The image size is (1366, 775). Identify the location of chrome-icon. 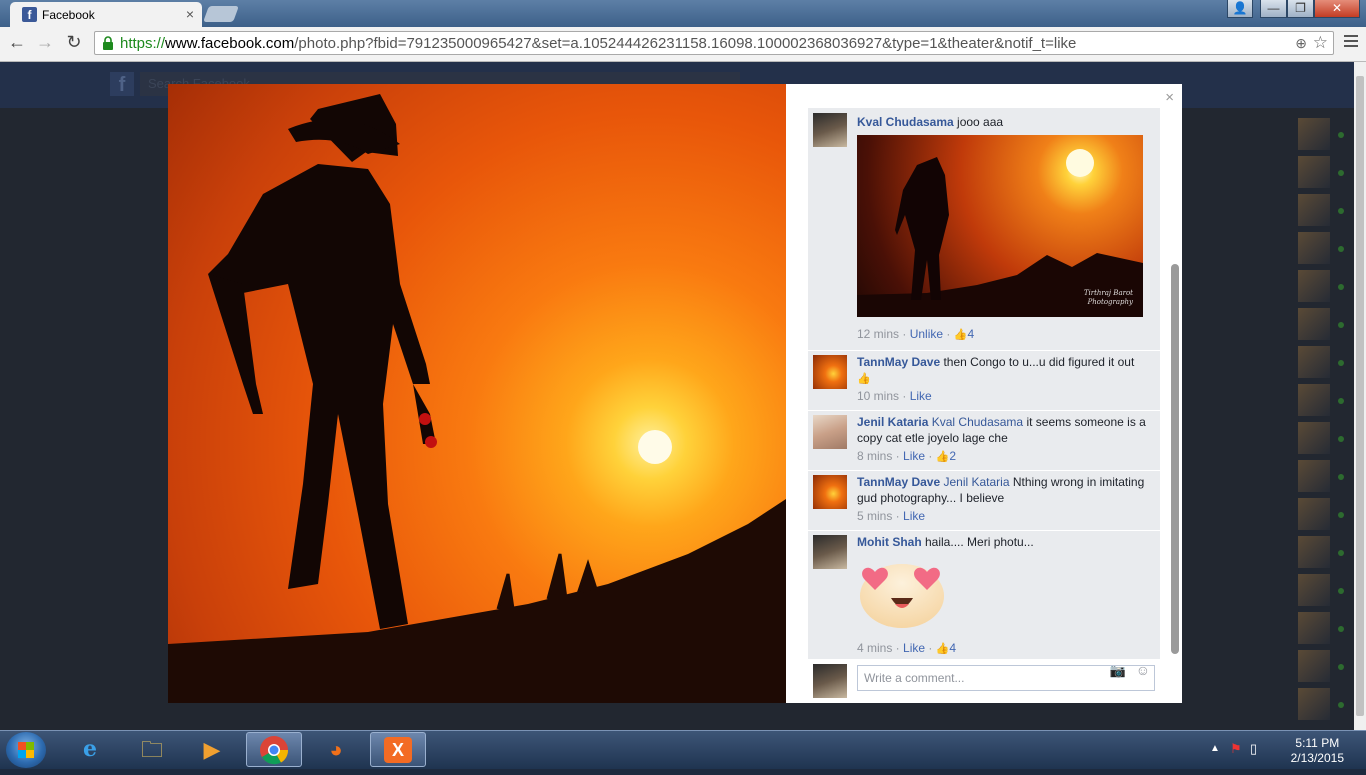
(274, 749).